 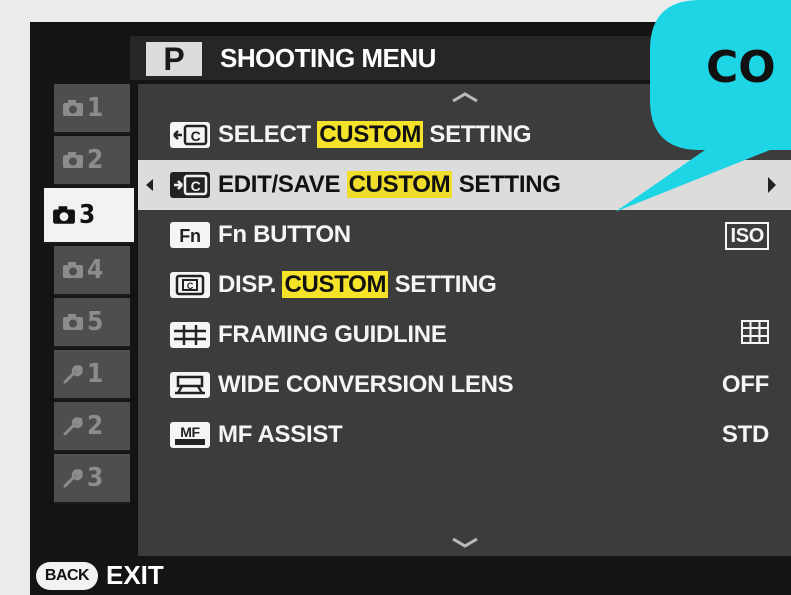 What do you see at coordinates (772, 185) in the screenshot?
I see `chevron-right-icon` at bounding box center [772, 185].